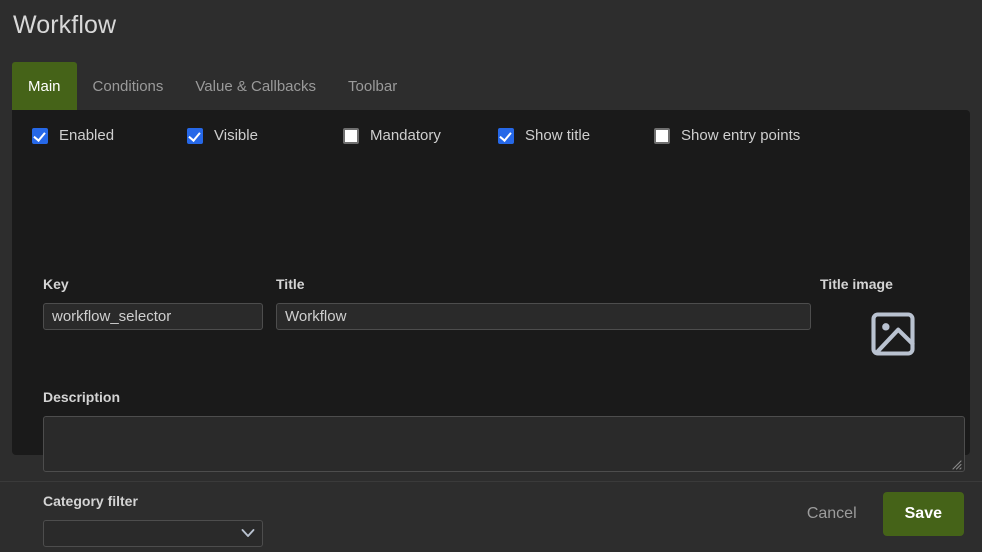 This screenshot has width=982, height=552. Describe the element at coordinates (504, 444) in the screenshot. I see `description-textarea` at that location.